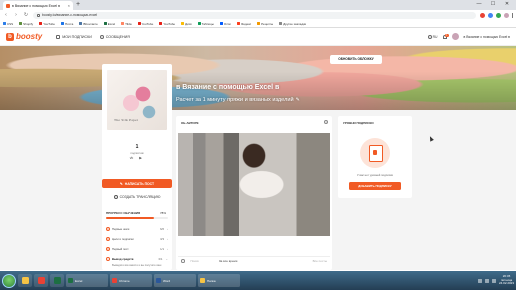 The image size is (516, 290). What do you see at coordinates (292, 24) in the screenshot?
I see `bookmark-item: Другие закладки` at bounding box center [292, 24].